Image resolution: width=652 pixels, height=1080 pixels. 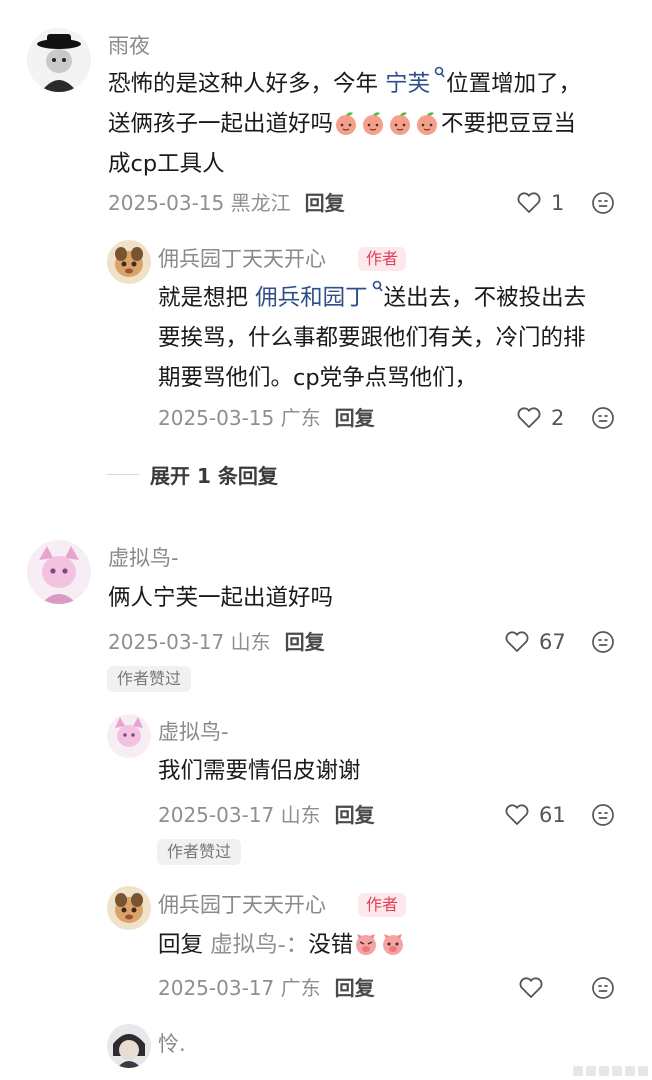 I want to click on comment-date-location: 2025-03-15 广东, so click(x=239, y=418).